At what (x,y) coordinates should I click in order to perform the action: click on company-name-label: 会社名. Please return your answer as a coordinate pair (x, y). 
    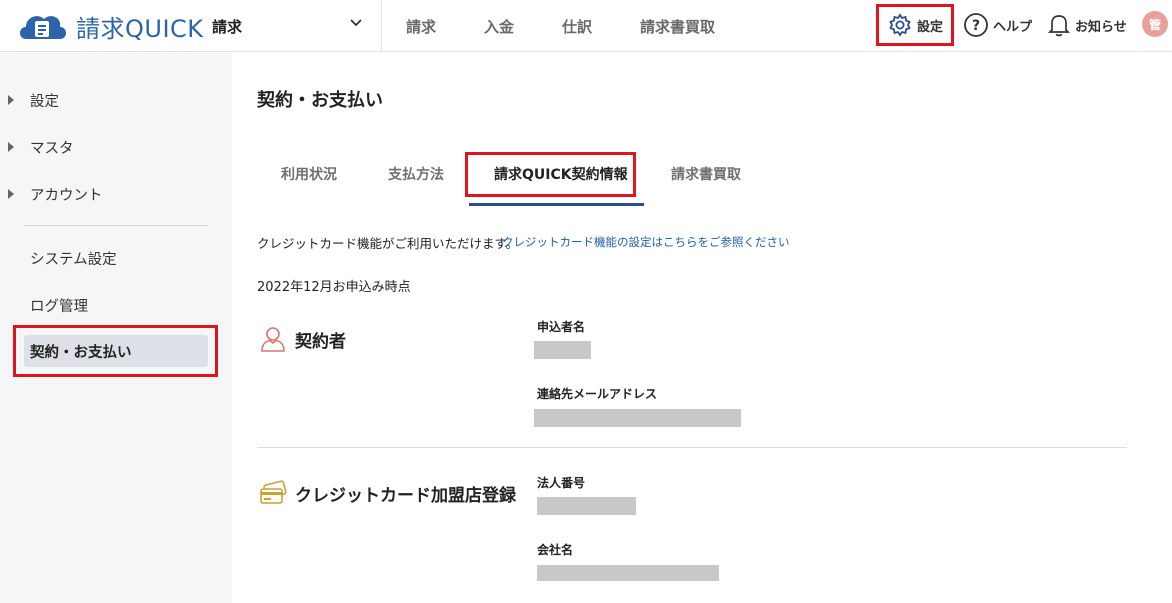
    Looking at the image, I should click on (555, 550).